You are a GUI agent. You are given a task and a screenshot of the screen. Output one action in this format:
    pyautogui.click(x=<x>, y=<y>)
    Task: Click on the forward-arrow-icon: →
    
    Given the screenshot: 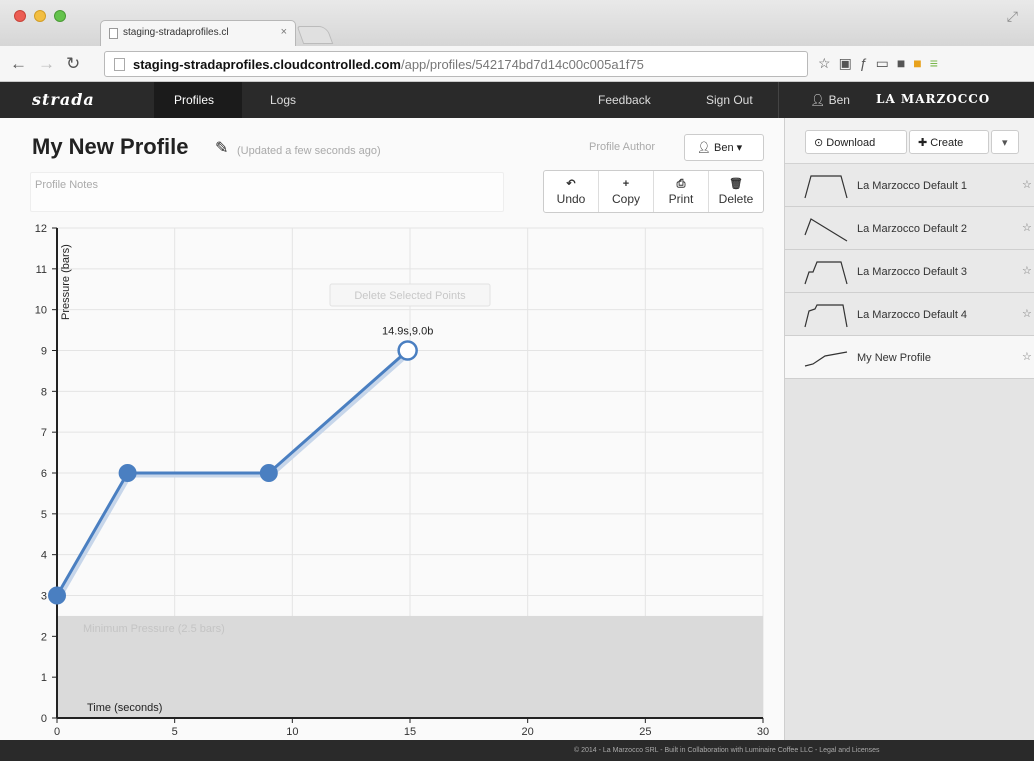 What is the action you would take?
    pyautogui.click(x=46, y=64)
    